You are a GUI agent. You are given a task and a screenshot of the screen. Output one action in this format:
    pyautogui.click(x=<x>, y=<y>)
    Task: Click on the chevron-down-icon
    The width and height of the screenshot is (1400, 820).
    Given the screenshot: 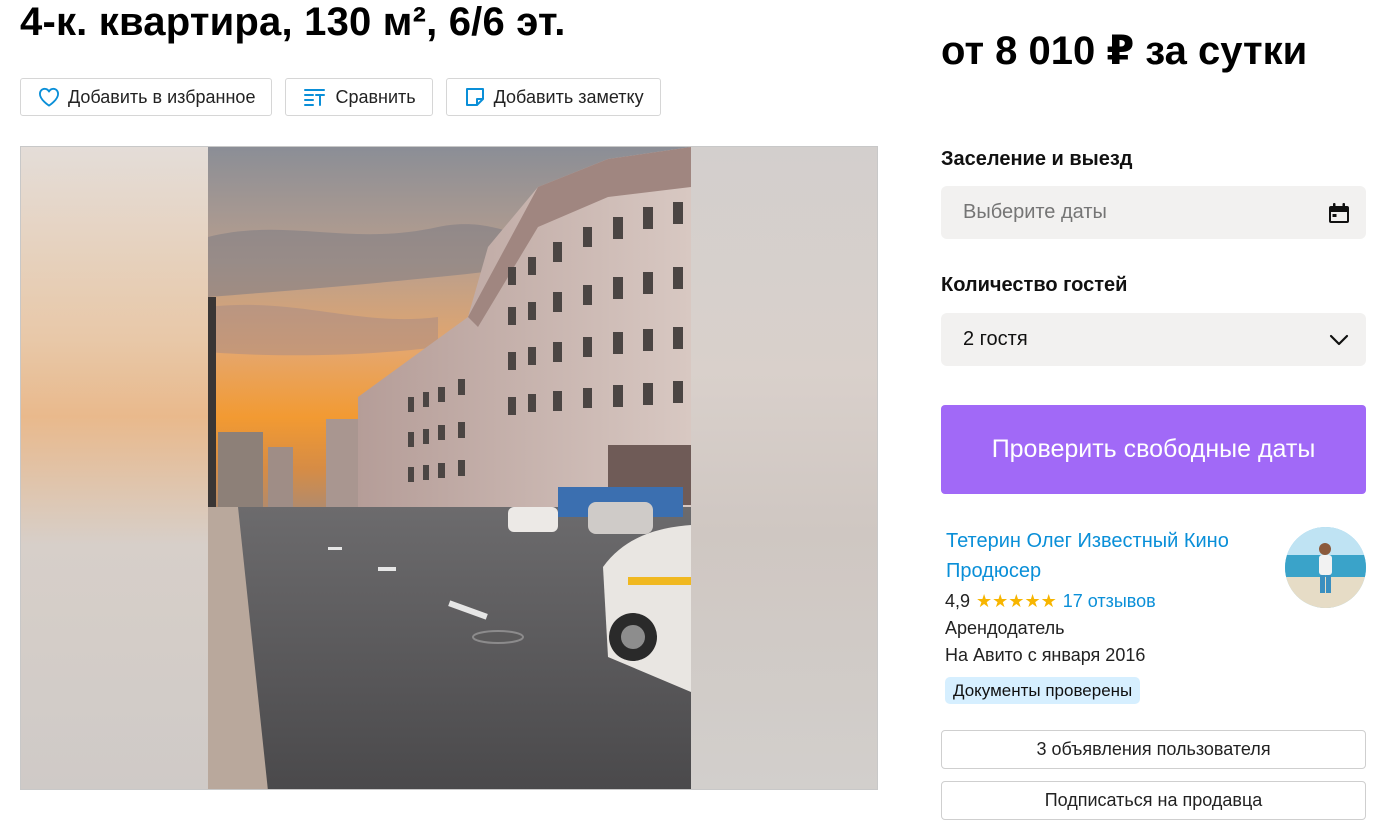 What is the action you would take?
    pyautogui.click(x=1339, y=339)
    